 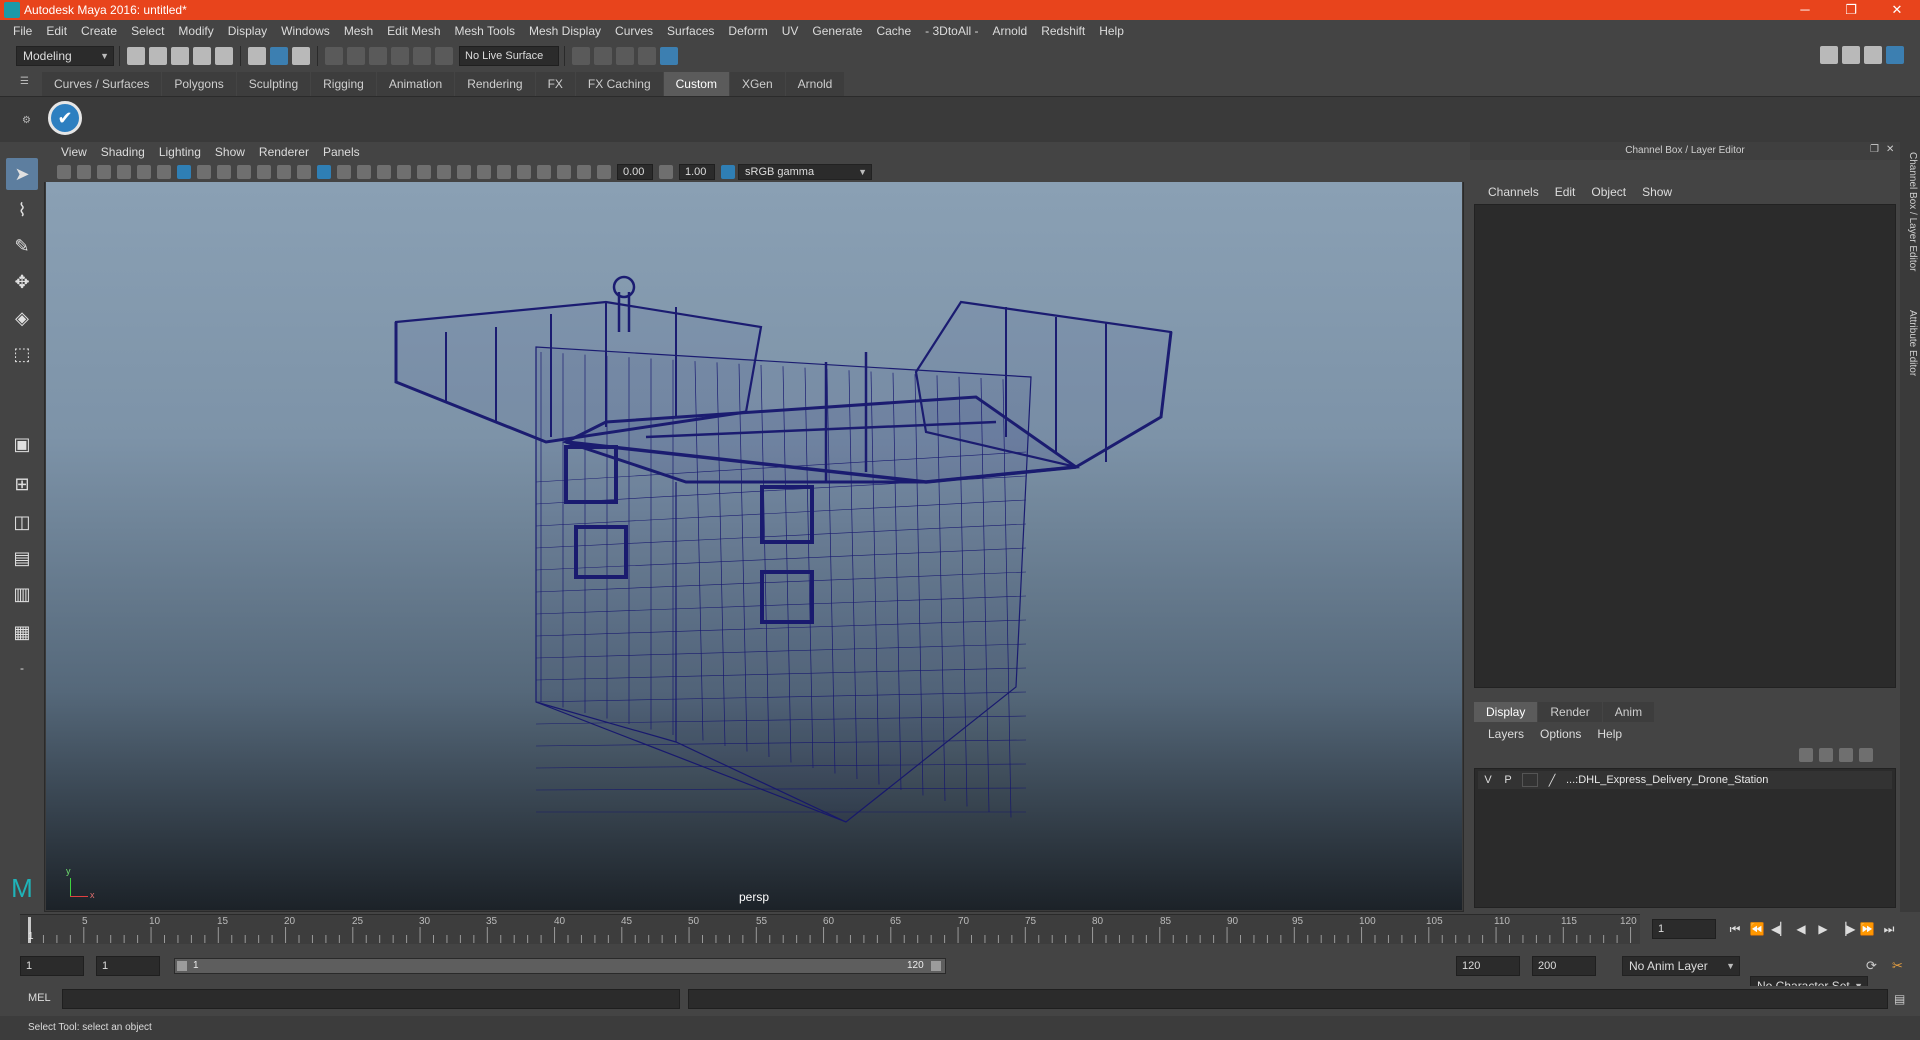 I want to click on 2d-pan-zoom-icon, so click(x=144, y=172).